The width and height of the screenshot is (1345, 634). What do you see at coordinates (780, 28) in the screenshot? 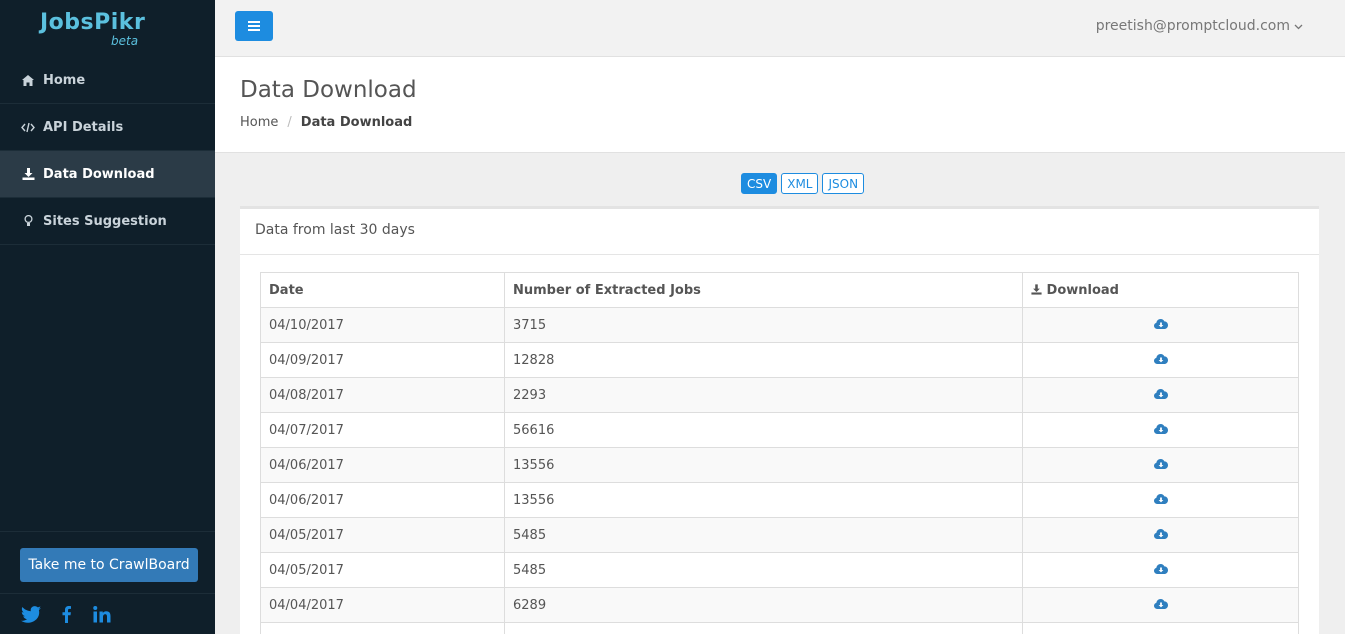
I see `topbar: preetish@promptcloud.com` at bounding box center [780, 28].